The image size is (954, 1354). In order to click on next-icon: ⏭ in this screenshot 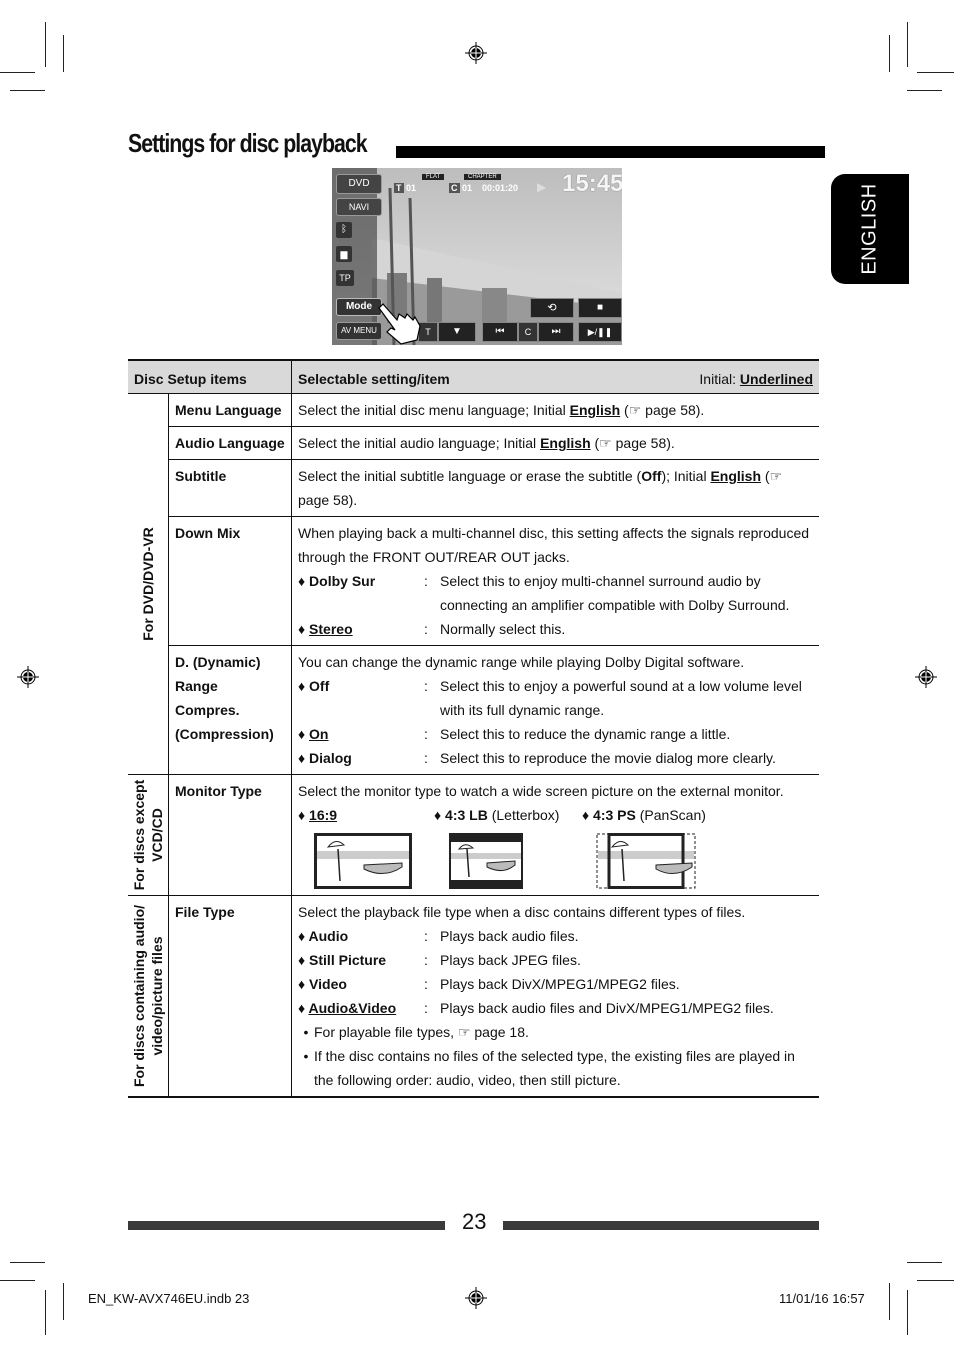, I will do `click(556, 332)`.